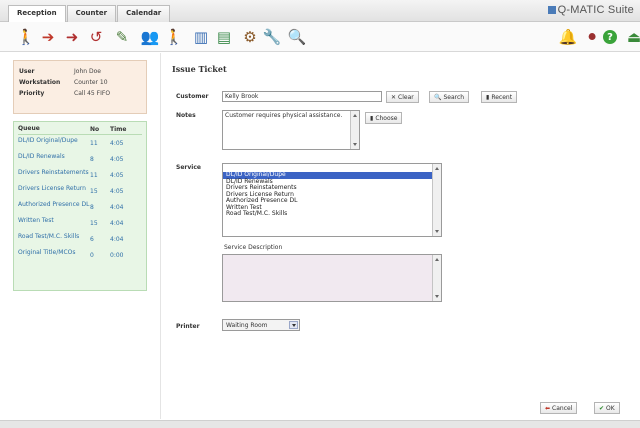 This screenshot has height=428, width=640. I want to click on bell-icon: 🔔, so click(568, 37).